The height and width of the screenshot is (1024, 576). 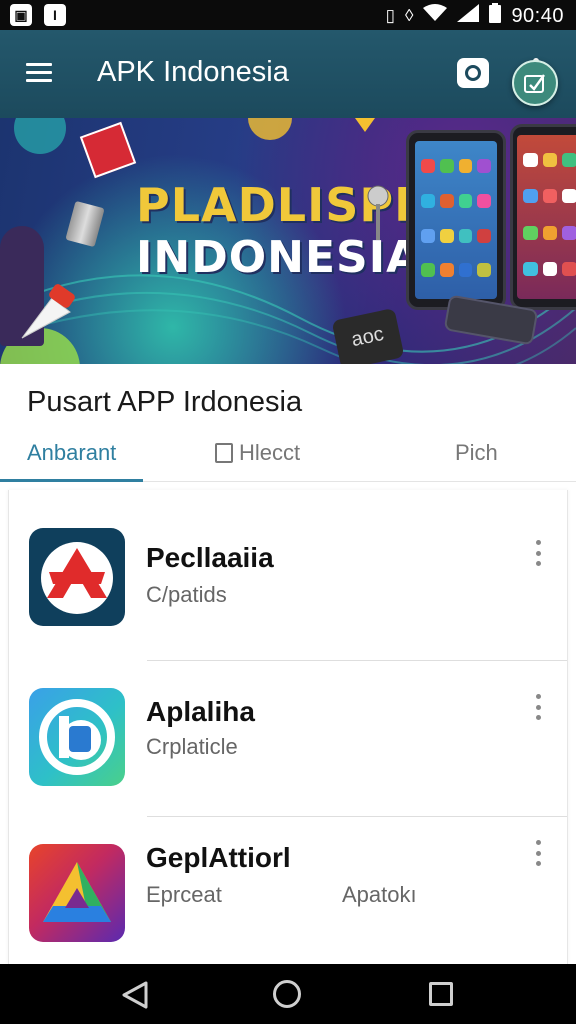 What do you see at coordinates (409, 15) in the screenshot?
I see `nfc-icon: ◊` at bounding box center [409, 15].